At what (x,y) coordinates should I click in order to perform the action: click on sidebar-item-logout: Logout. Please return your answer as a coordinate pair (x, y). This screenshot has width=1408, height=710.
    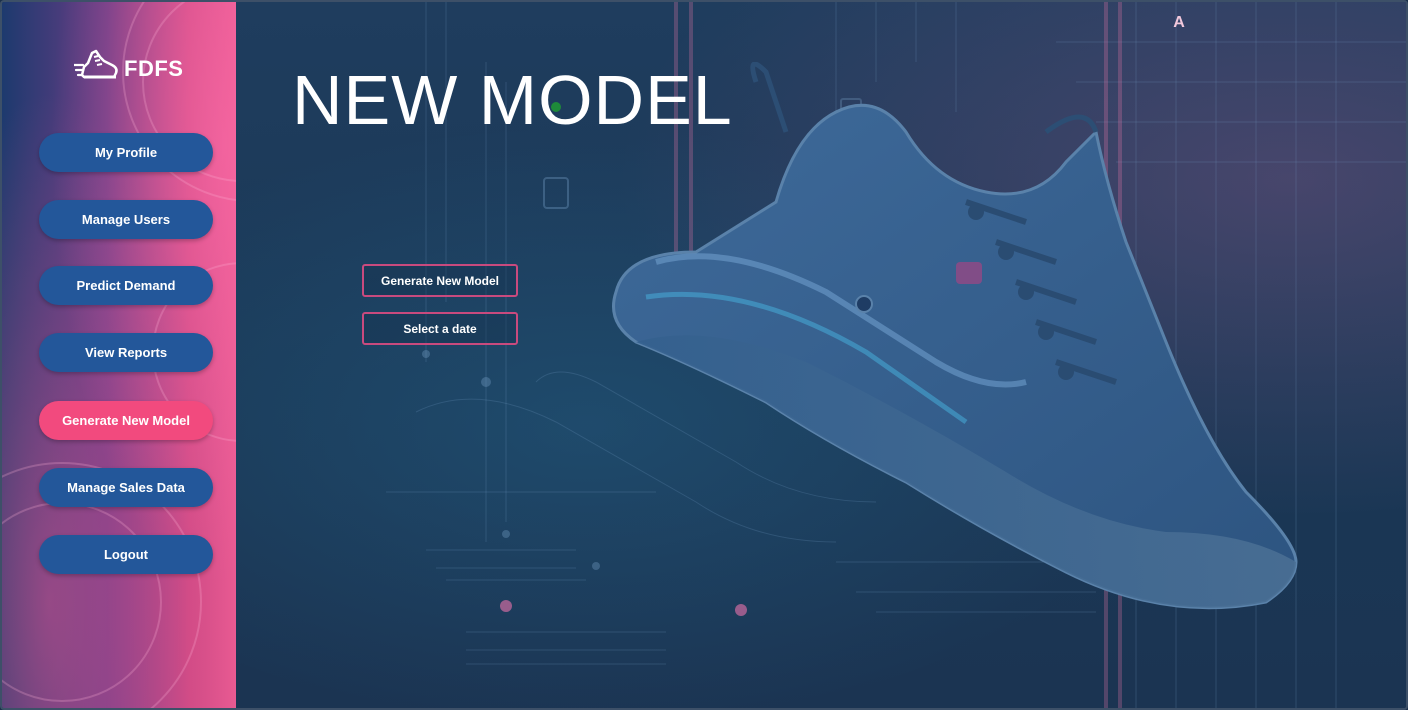
    Looking at the image, I should click on (126, 554).